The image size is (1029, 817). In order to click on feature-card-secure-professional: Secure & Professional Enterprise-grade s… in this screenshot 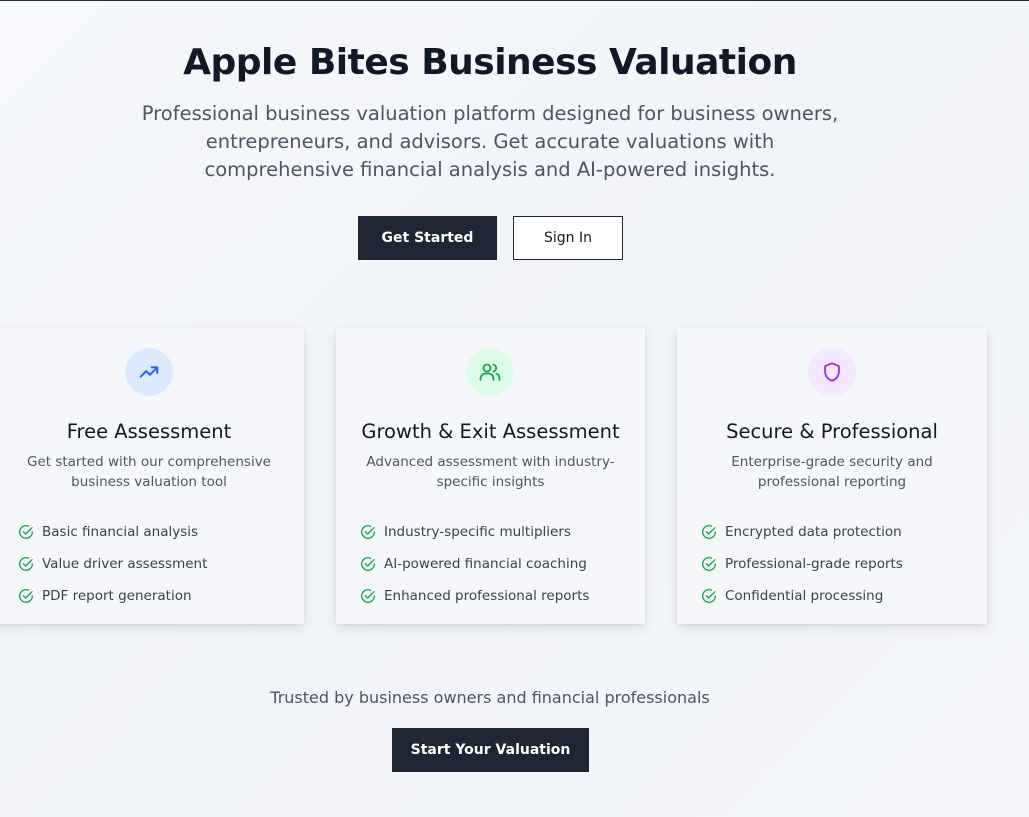, I will do `click(832, 476)`.